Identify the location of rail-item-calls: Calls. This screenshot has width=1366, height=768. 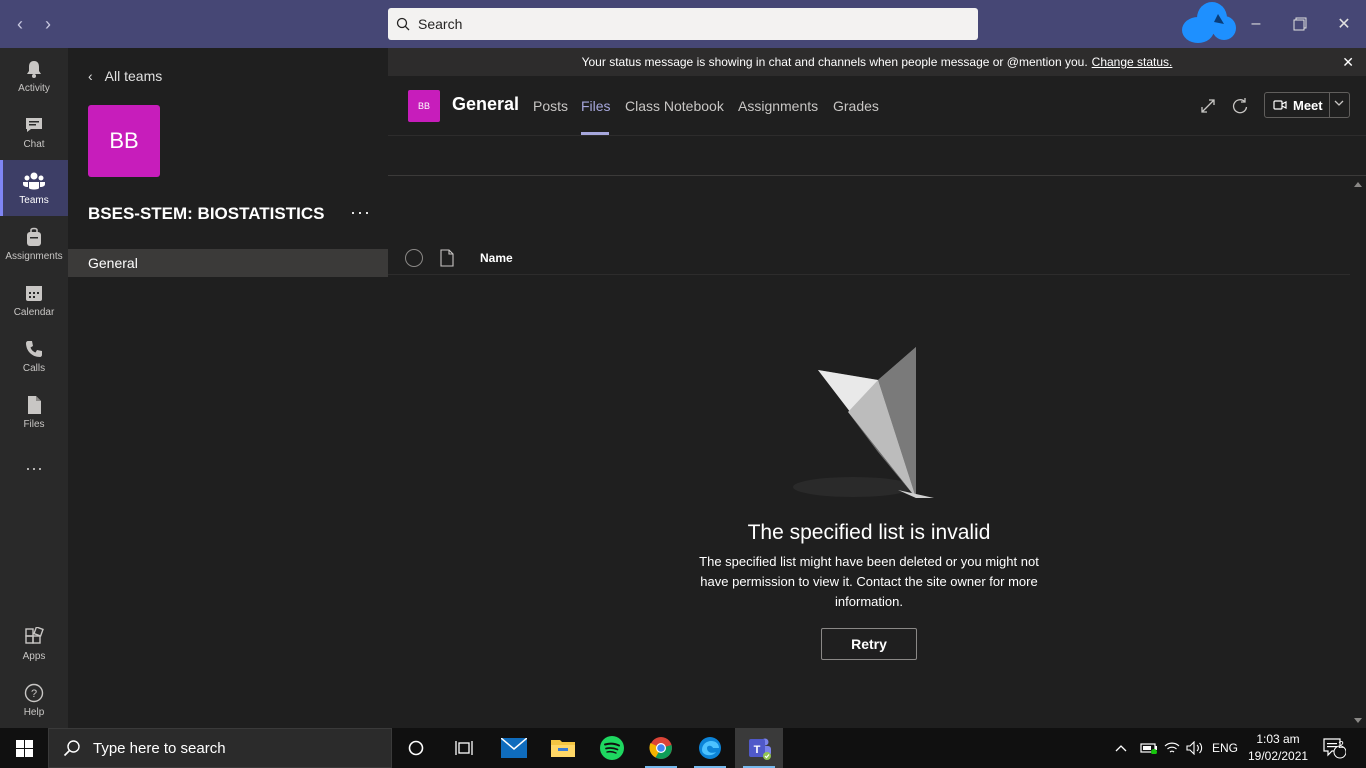
(34, 356).